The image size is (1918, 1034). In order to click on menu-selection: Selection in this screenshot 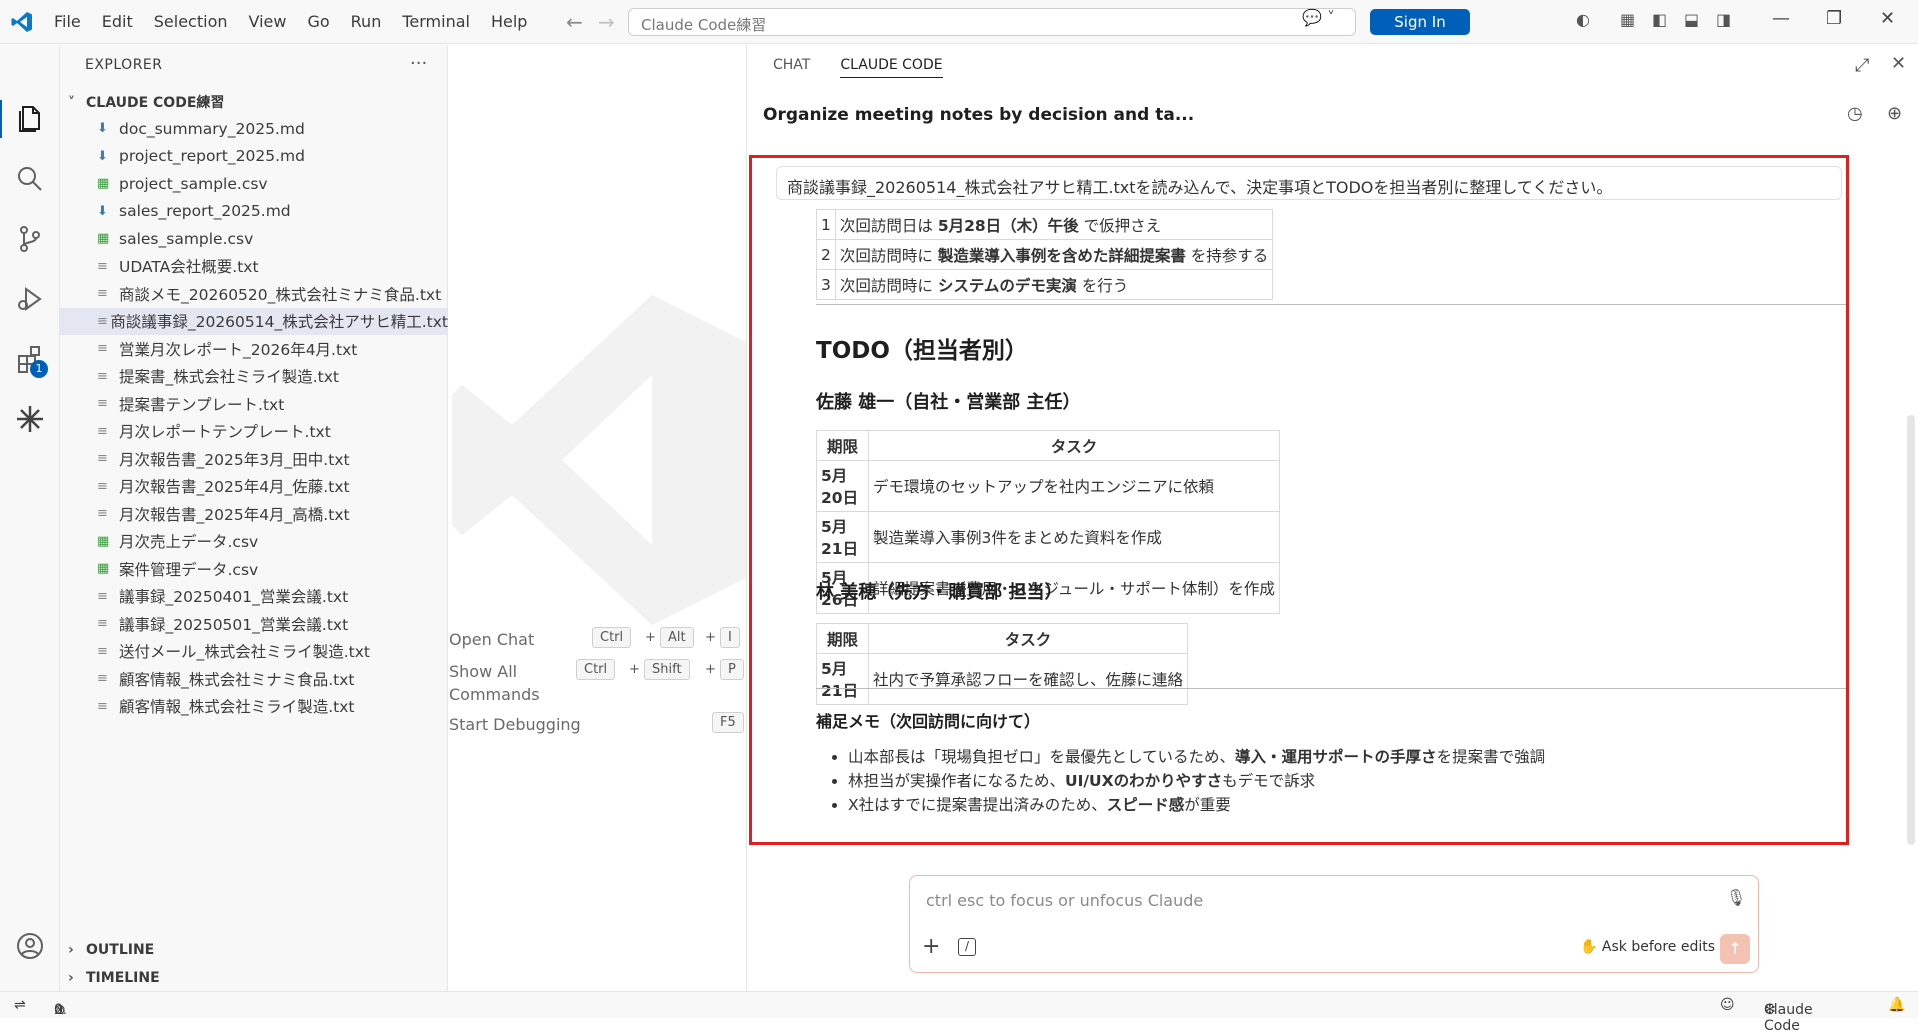, I will do `click(191, 21)`.